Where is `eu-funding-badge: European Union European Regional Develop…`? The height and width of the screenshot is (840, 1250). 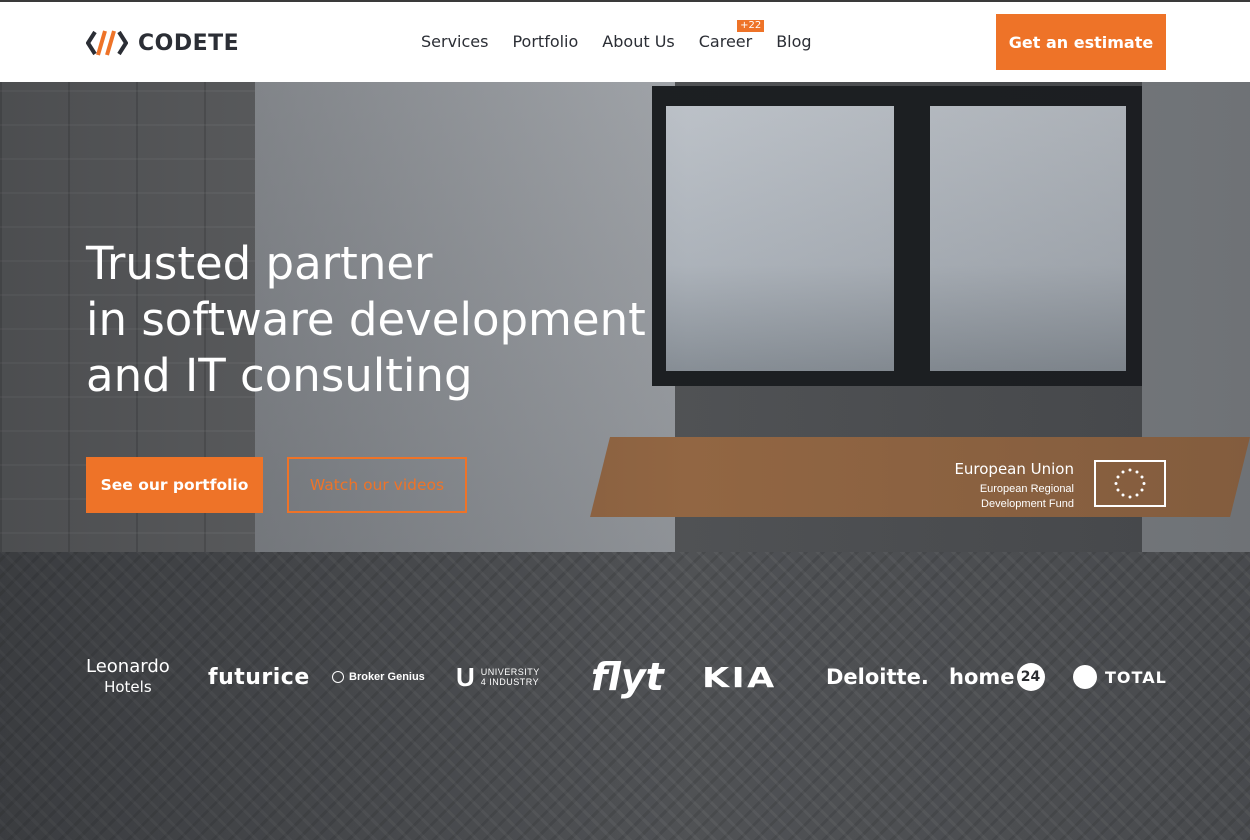 eu-funding-badge: European Union European Regional Develop… is located at coordinates (1048, 486).